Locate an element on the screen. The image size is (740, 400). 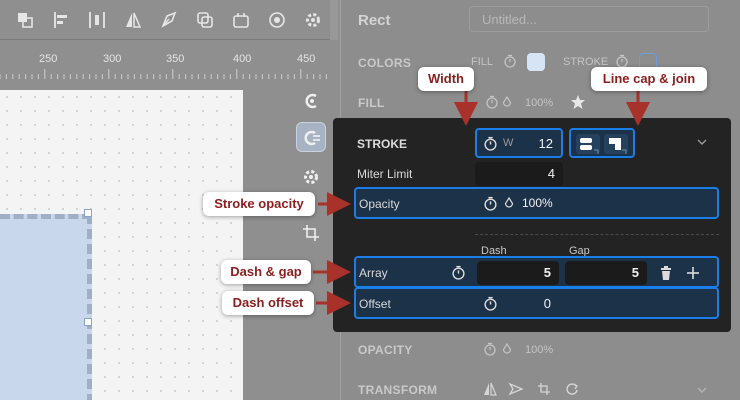
callout-dash-offset: Dash offset is located at coordinates (268, 303).